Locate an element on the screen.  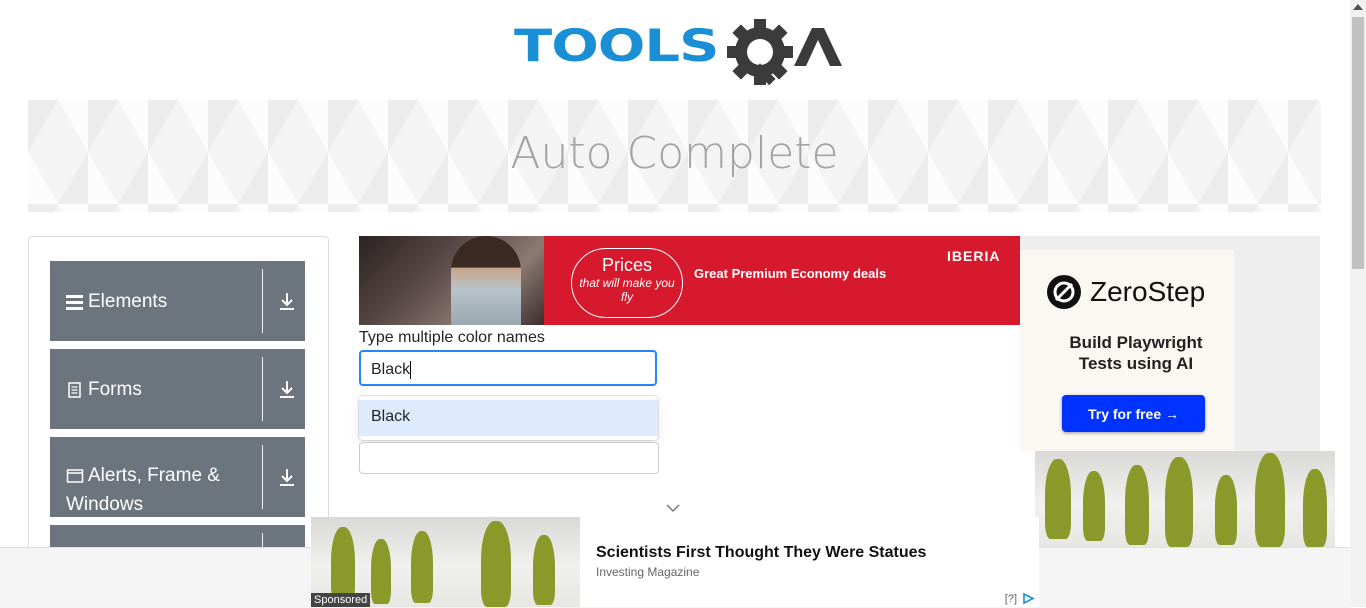
sidebar-group-alerts: Alerts, Frame & Windows is located at coordinates (177, 477).